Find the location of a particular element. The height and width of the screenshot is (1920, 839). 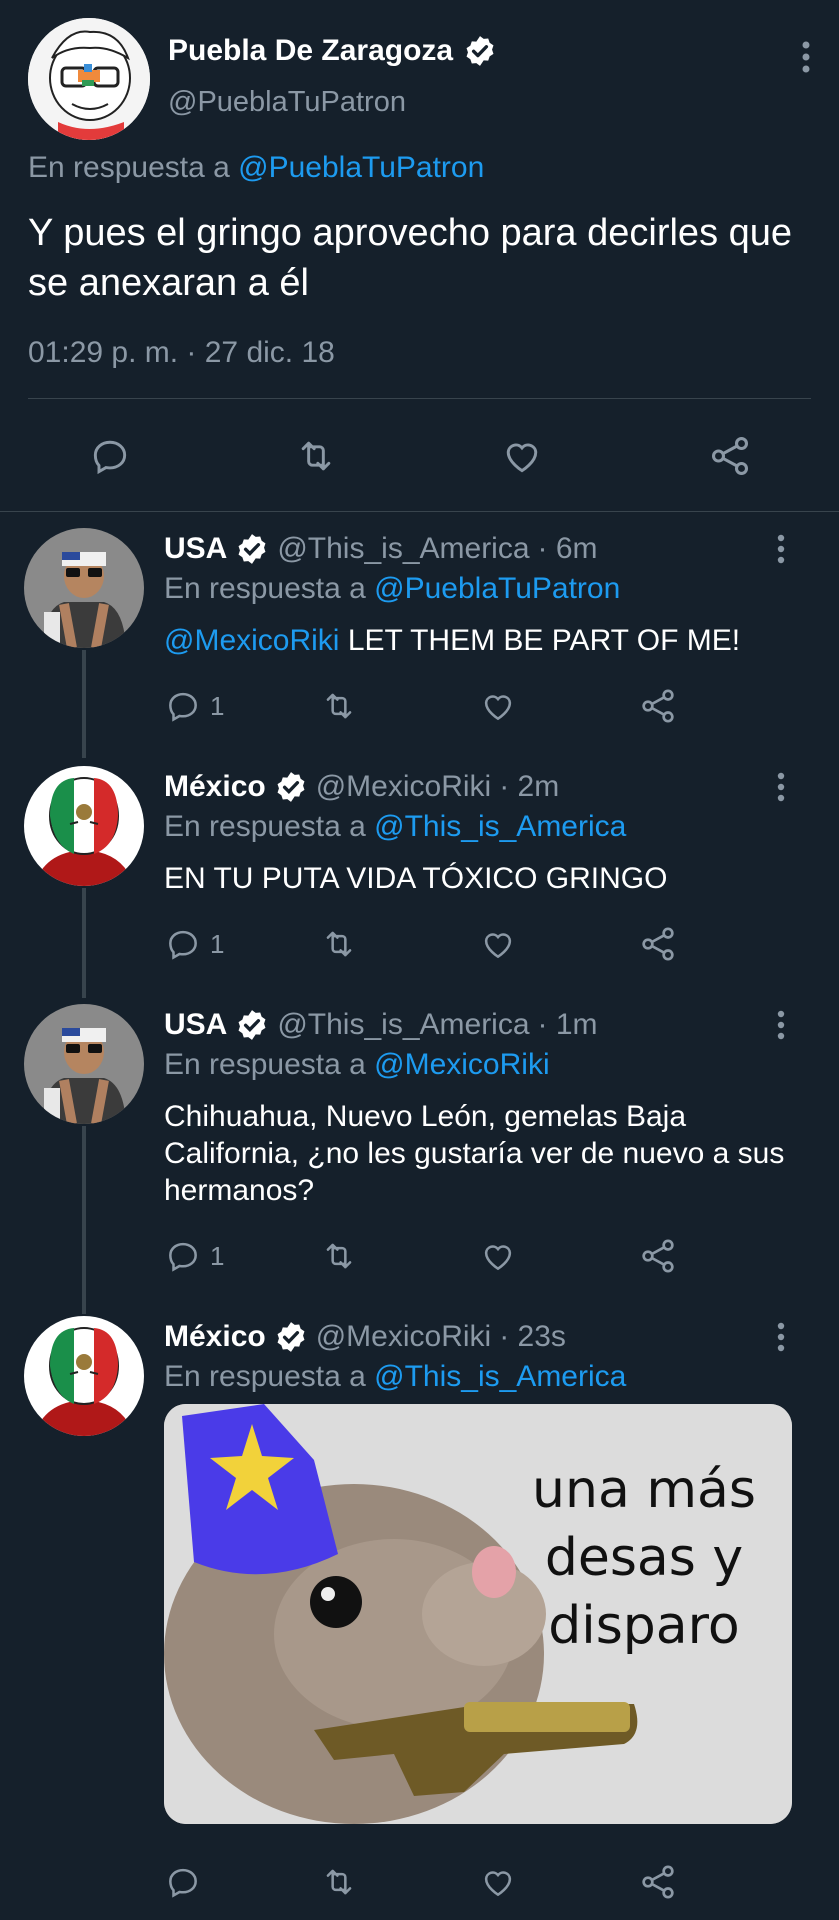

author-name: Puebla De Zaragoza is located at coordinates (332, 51).